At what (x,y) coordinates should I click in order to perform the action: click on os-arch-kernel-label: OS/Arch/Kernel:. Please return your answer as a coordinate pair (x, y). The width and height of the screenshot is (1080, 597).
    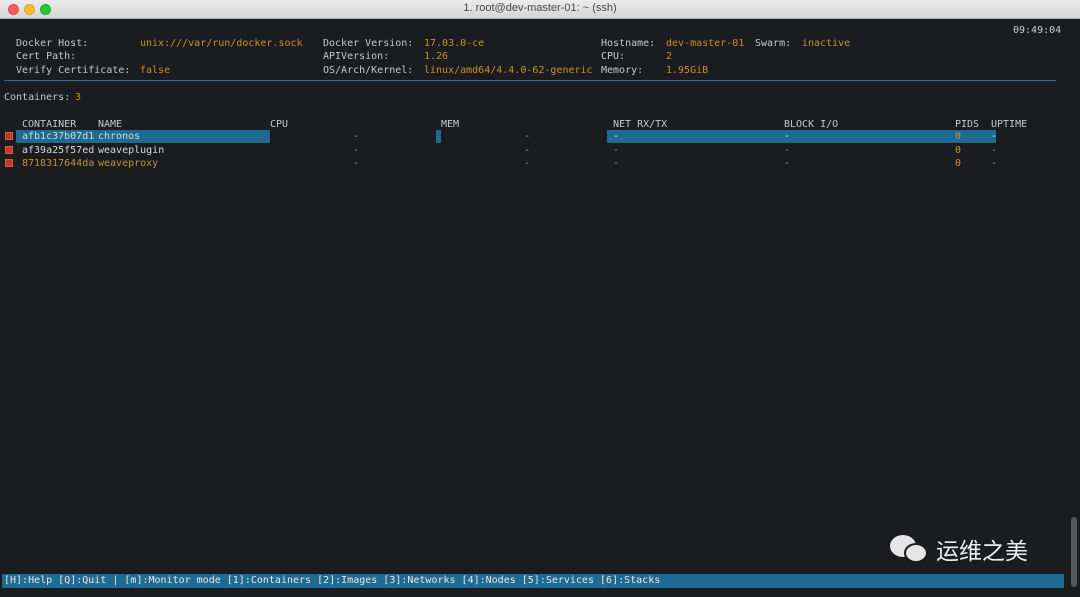
    Looking at the image, I should click on (368, 70).